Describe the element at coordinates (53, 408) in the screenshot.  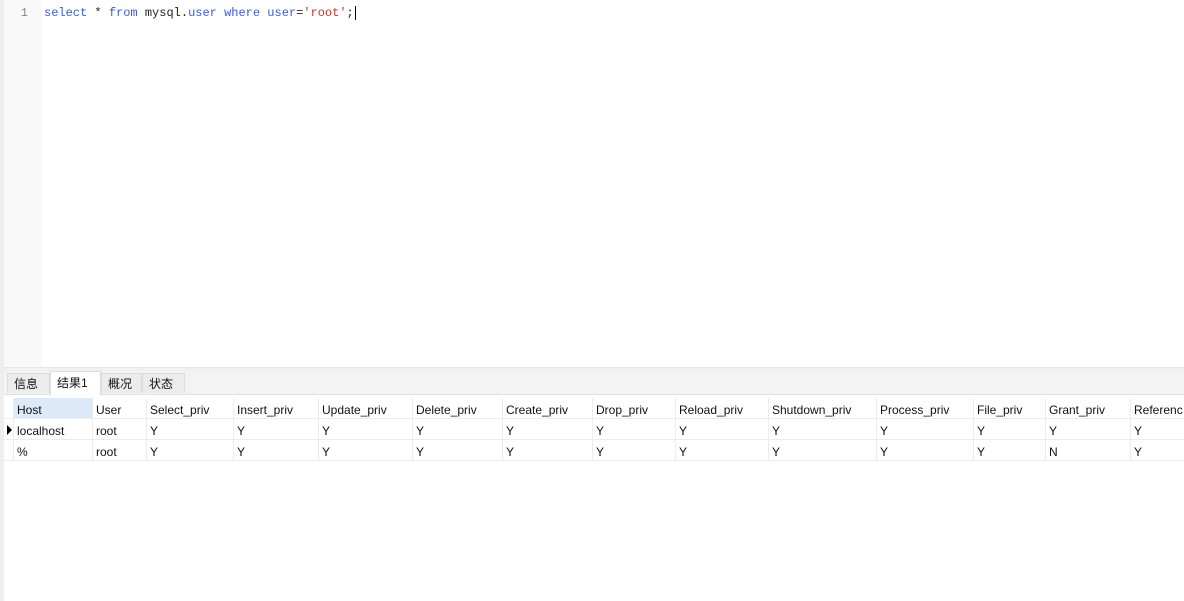
I see `column-header-host: Host` at that location.